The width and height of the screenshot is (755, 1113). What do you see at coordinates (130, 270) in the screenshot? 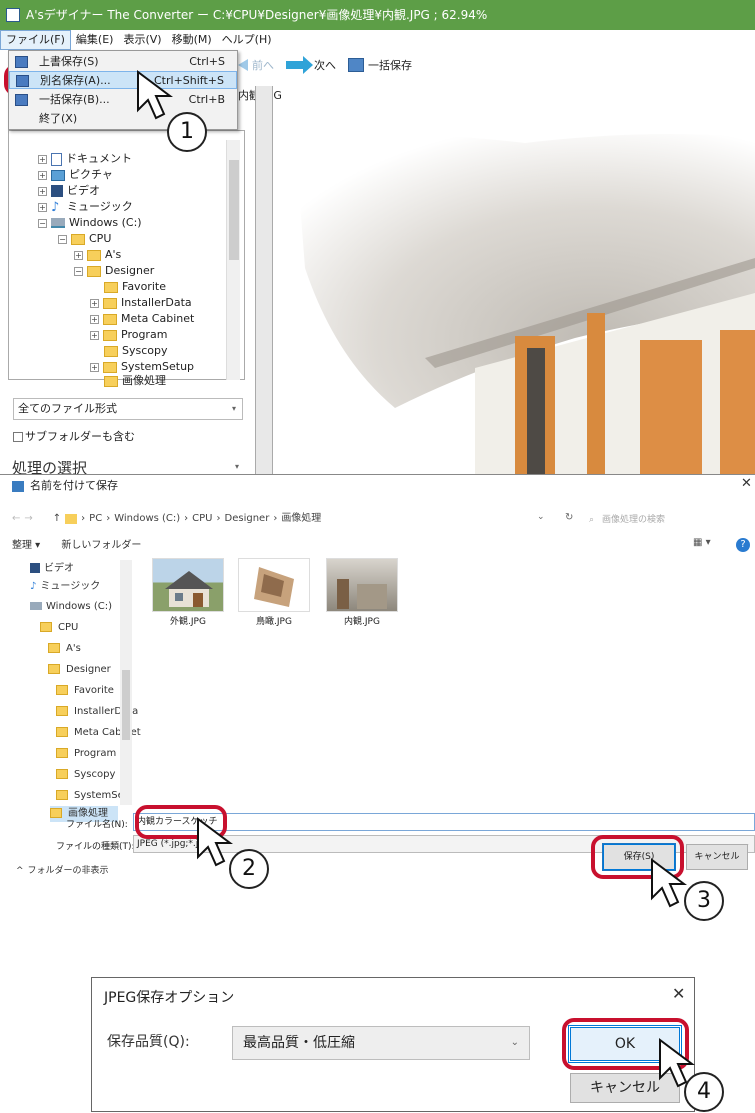
I see `tree-label: Designer` at bounding box center [130, 270].